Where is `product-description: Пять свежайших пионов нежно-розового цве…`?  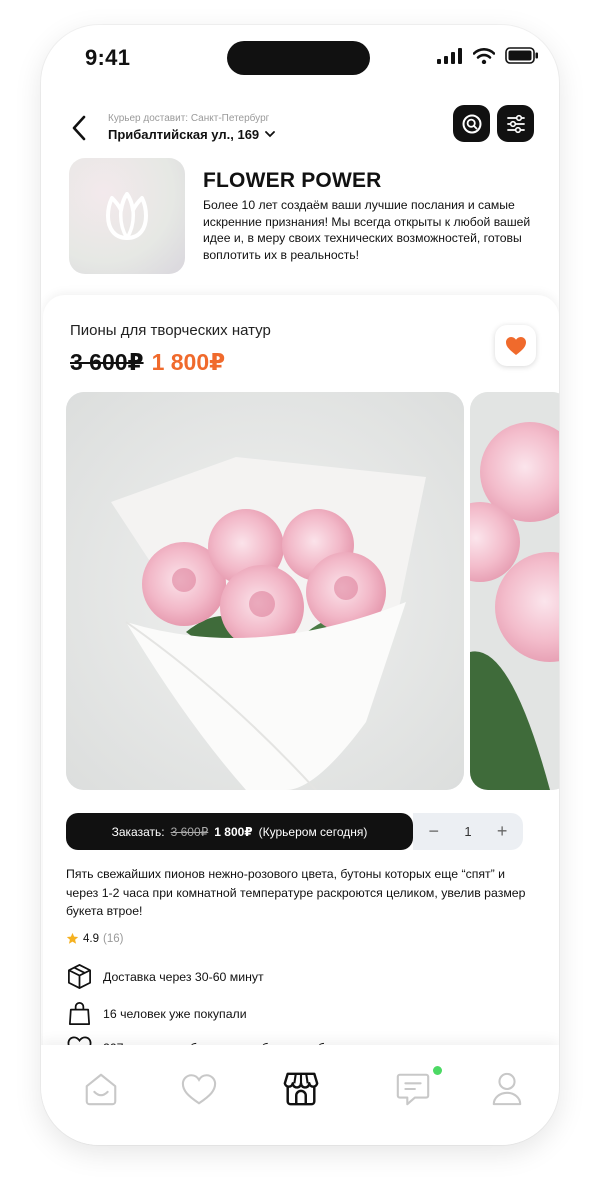 product-description: Пять свежайших пионов нежно-розового цве… is located at coordinates (296, 892).